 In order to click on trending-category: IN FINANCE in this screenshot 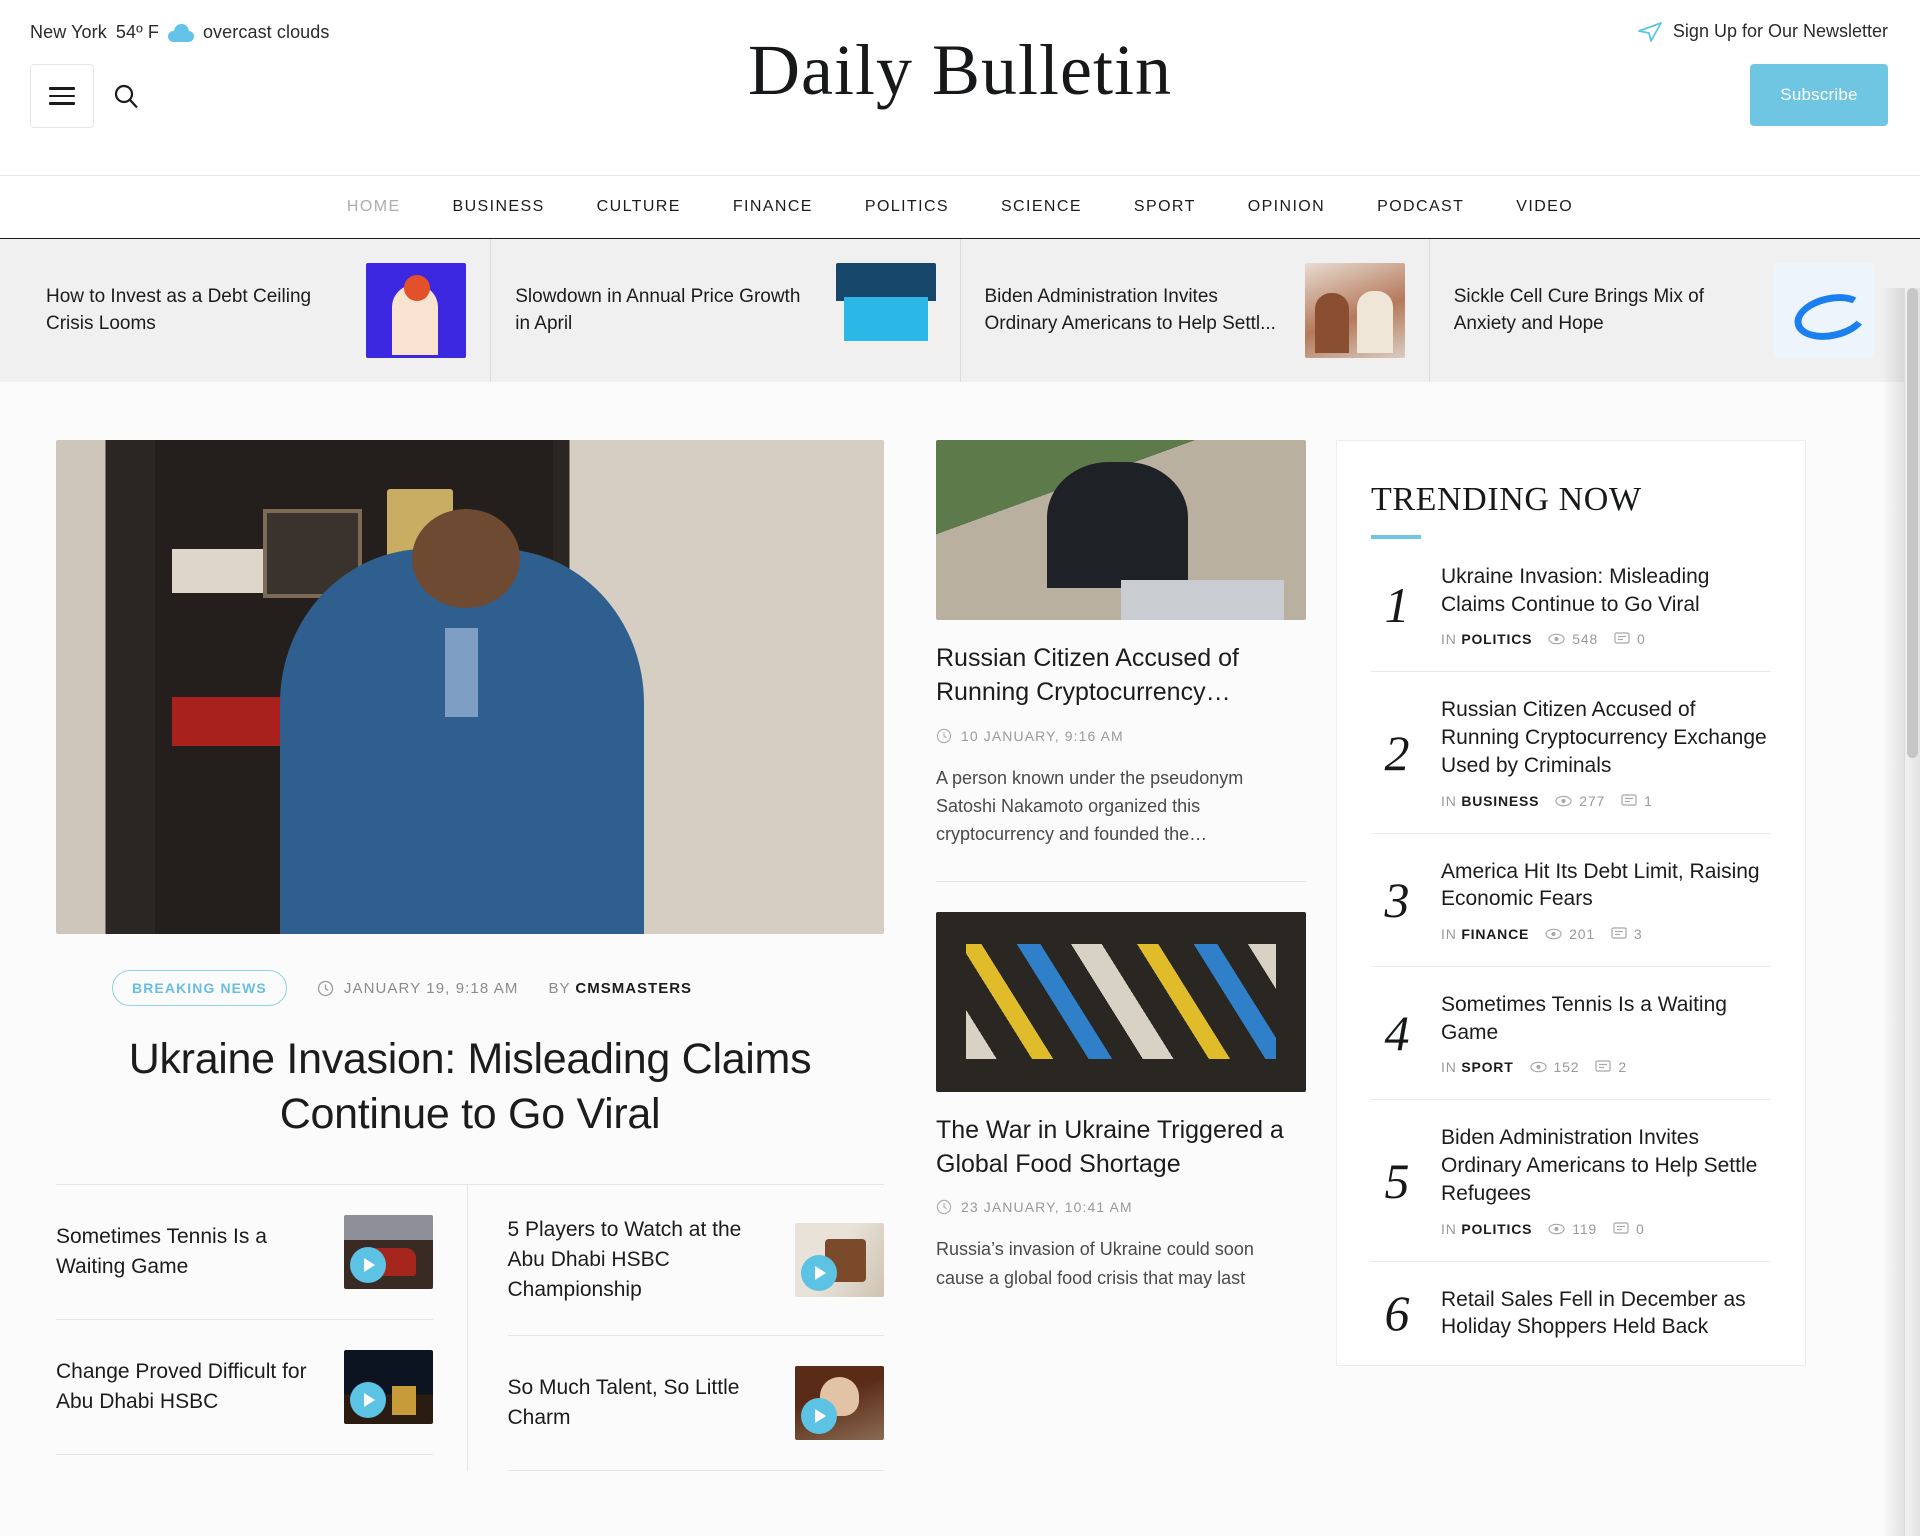, I will do `click(1485, 934)`.